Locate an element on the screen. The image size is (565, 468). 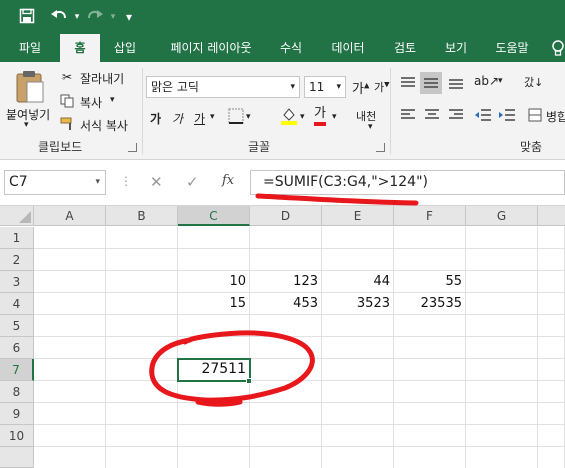
increase-indent-icon is located at coordinates (507, 116).